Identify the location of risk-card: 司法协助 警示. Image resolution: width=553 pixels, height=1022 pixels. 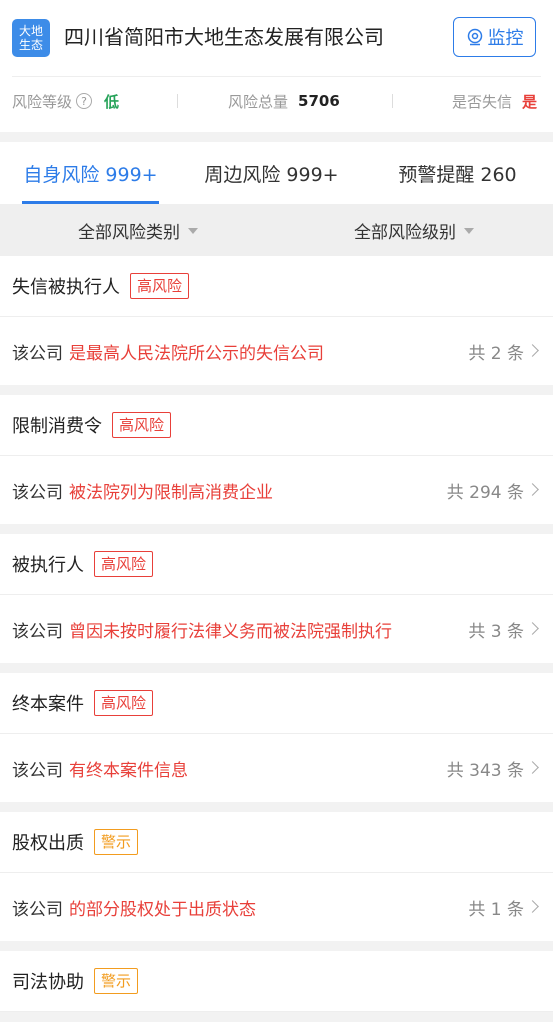
(276, 981).